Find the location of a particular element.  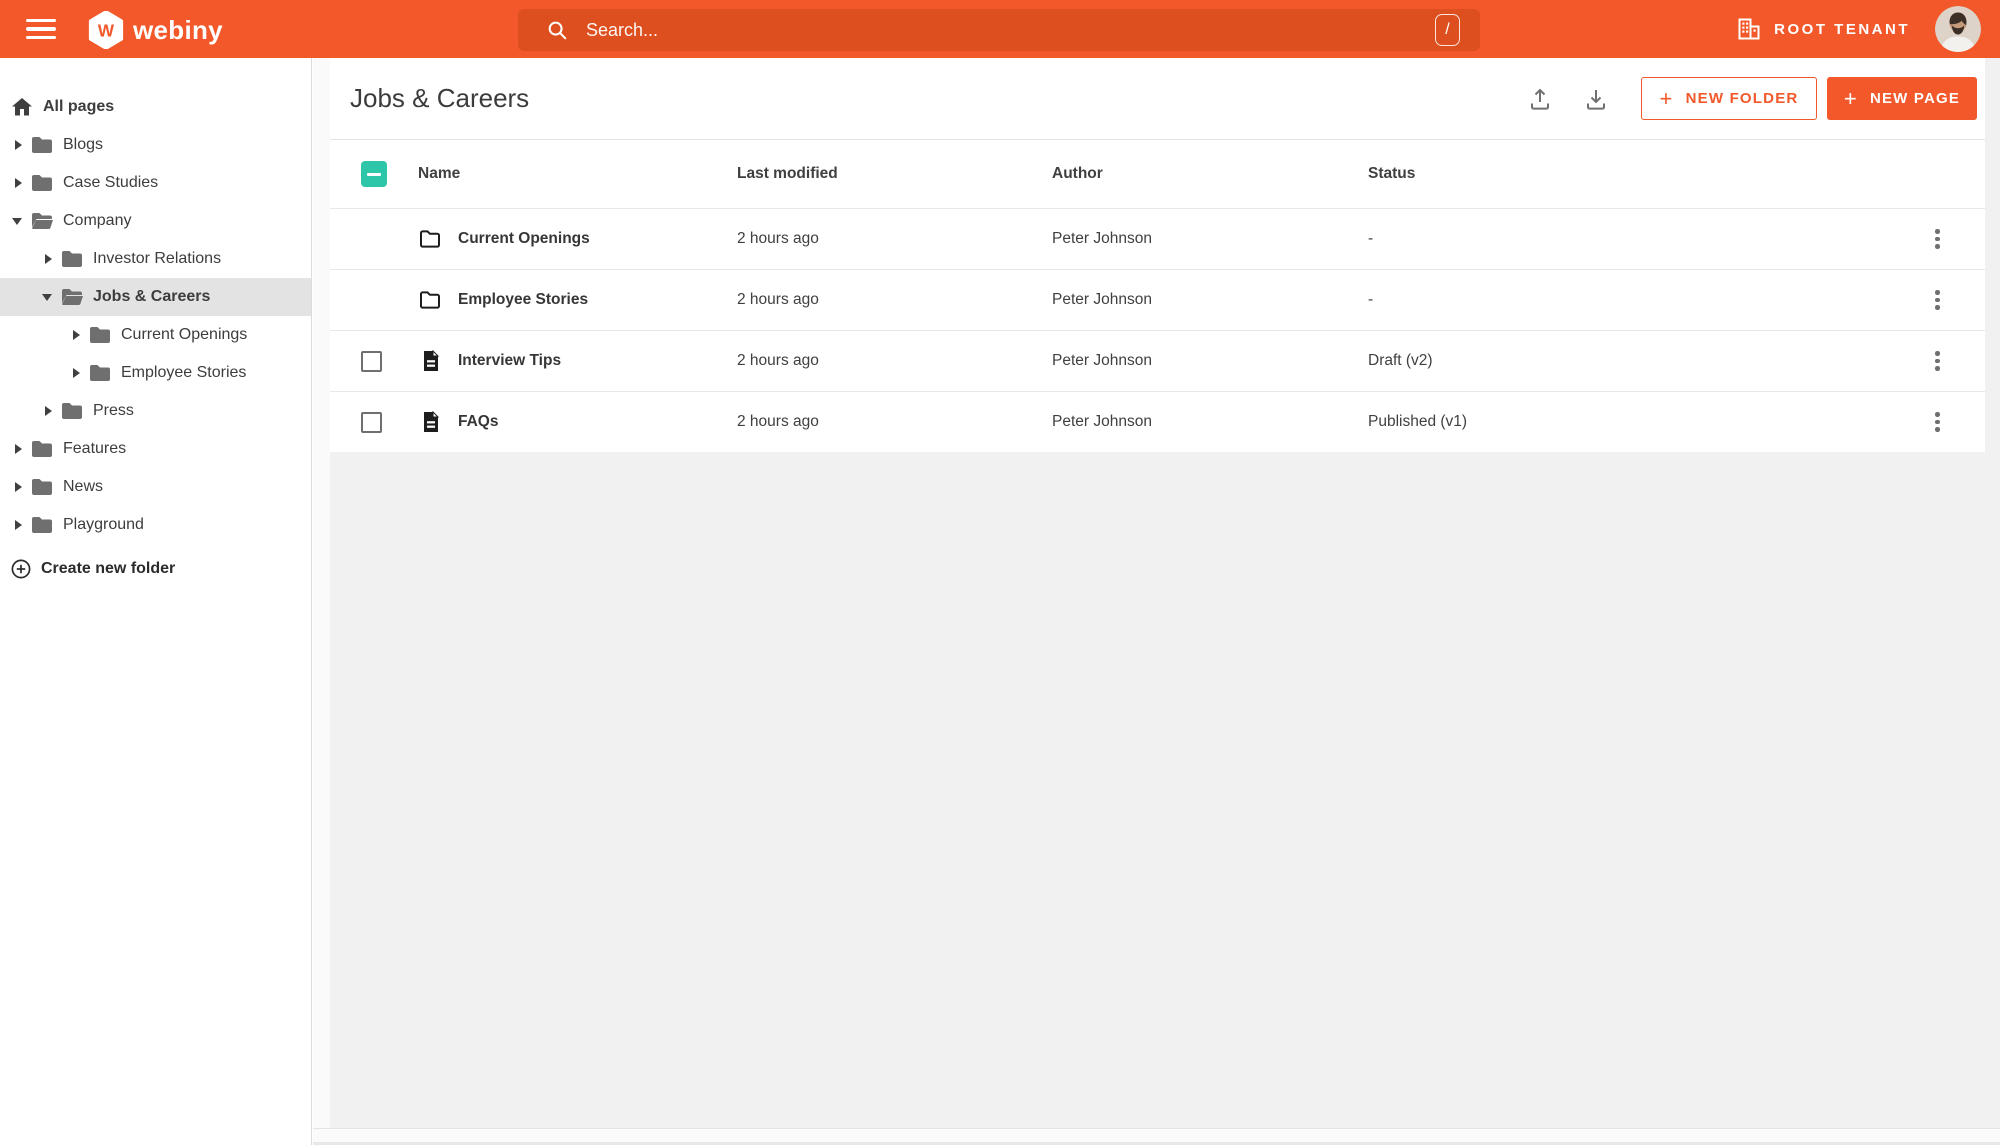

sidebar-item-investor-relations: Investor Relations is located at coordinates (155, 259).